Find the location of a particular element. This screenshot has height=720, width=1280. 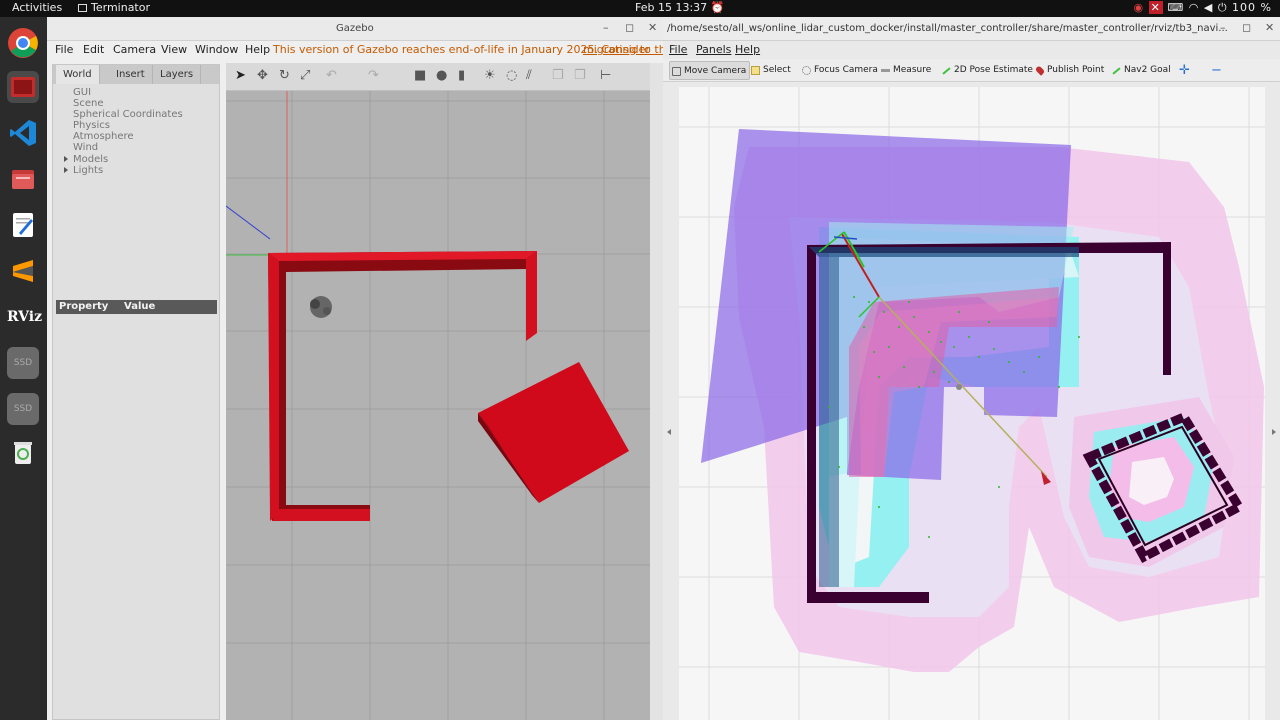

activities-button: Activities is located at coordinates (37, 7).